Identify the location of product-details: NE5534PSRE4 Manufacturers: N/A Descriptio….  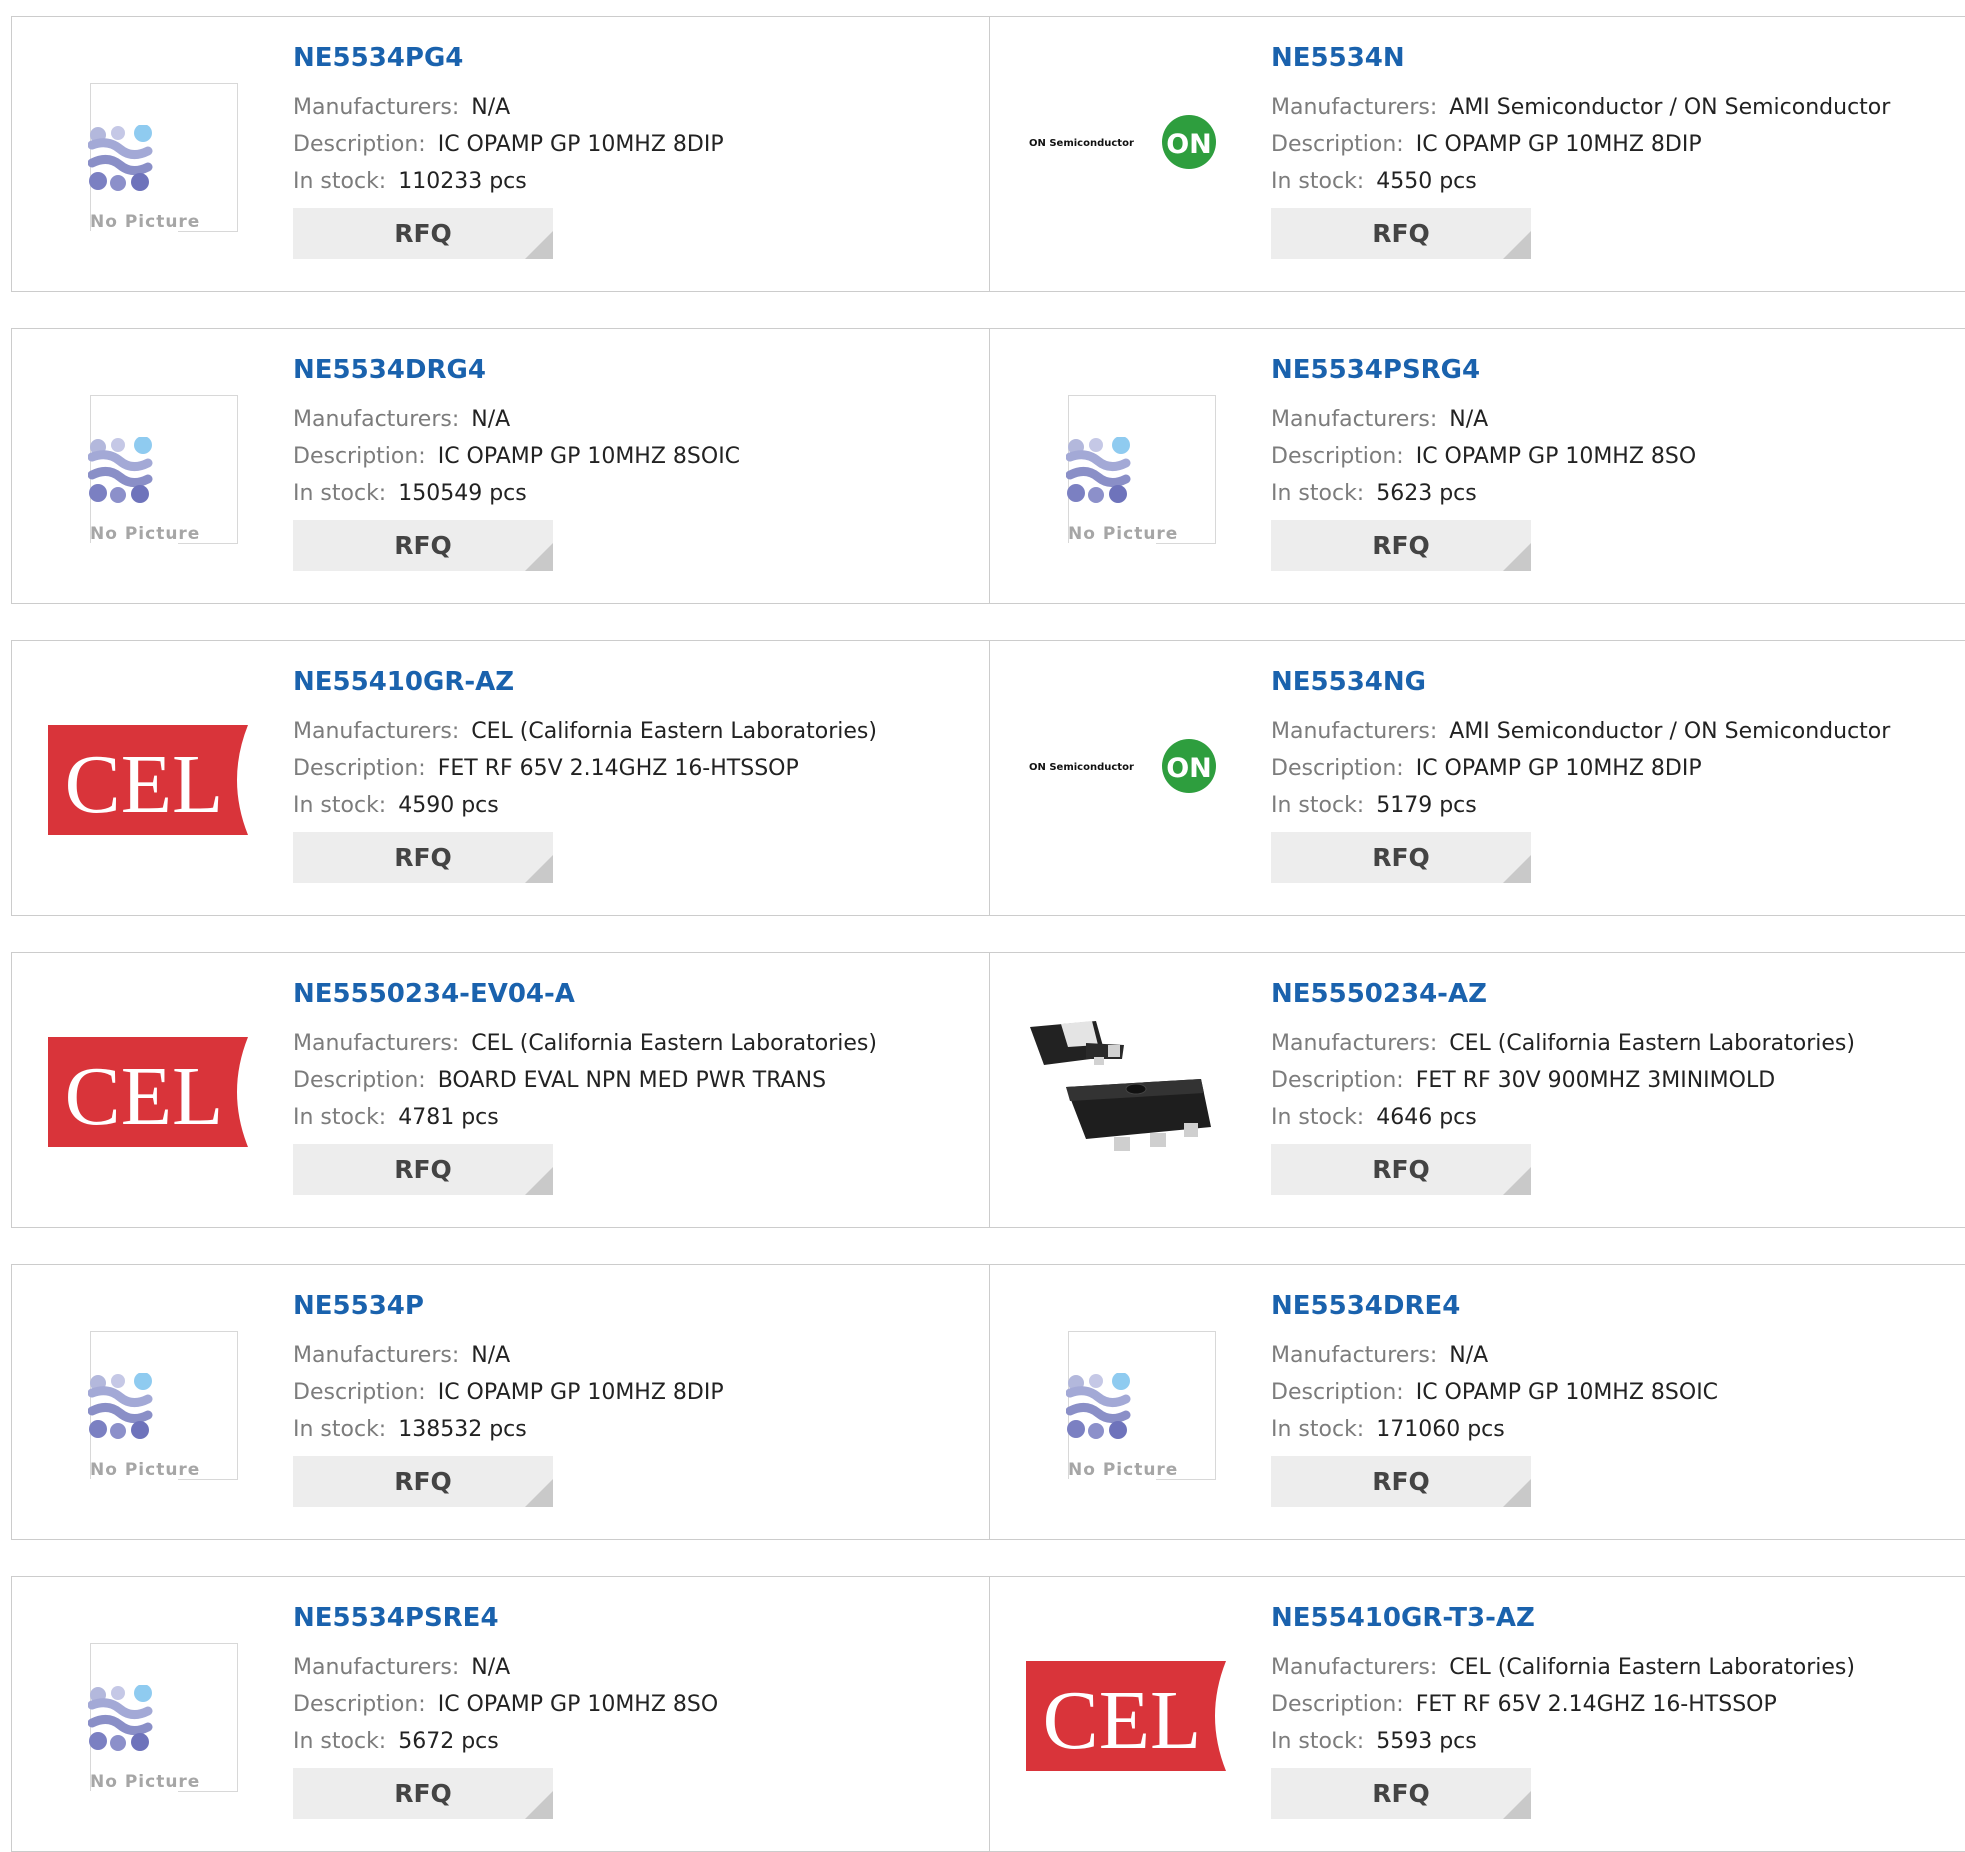
(636, 1711).